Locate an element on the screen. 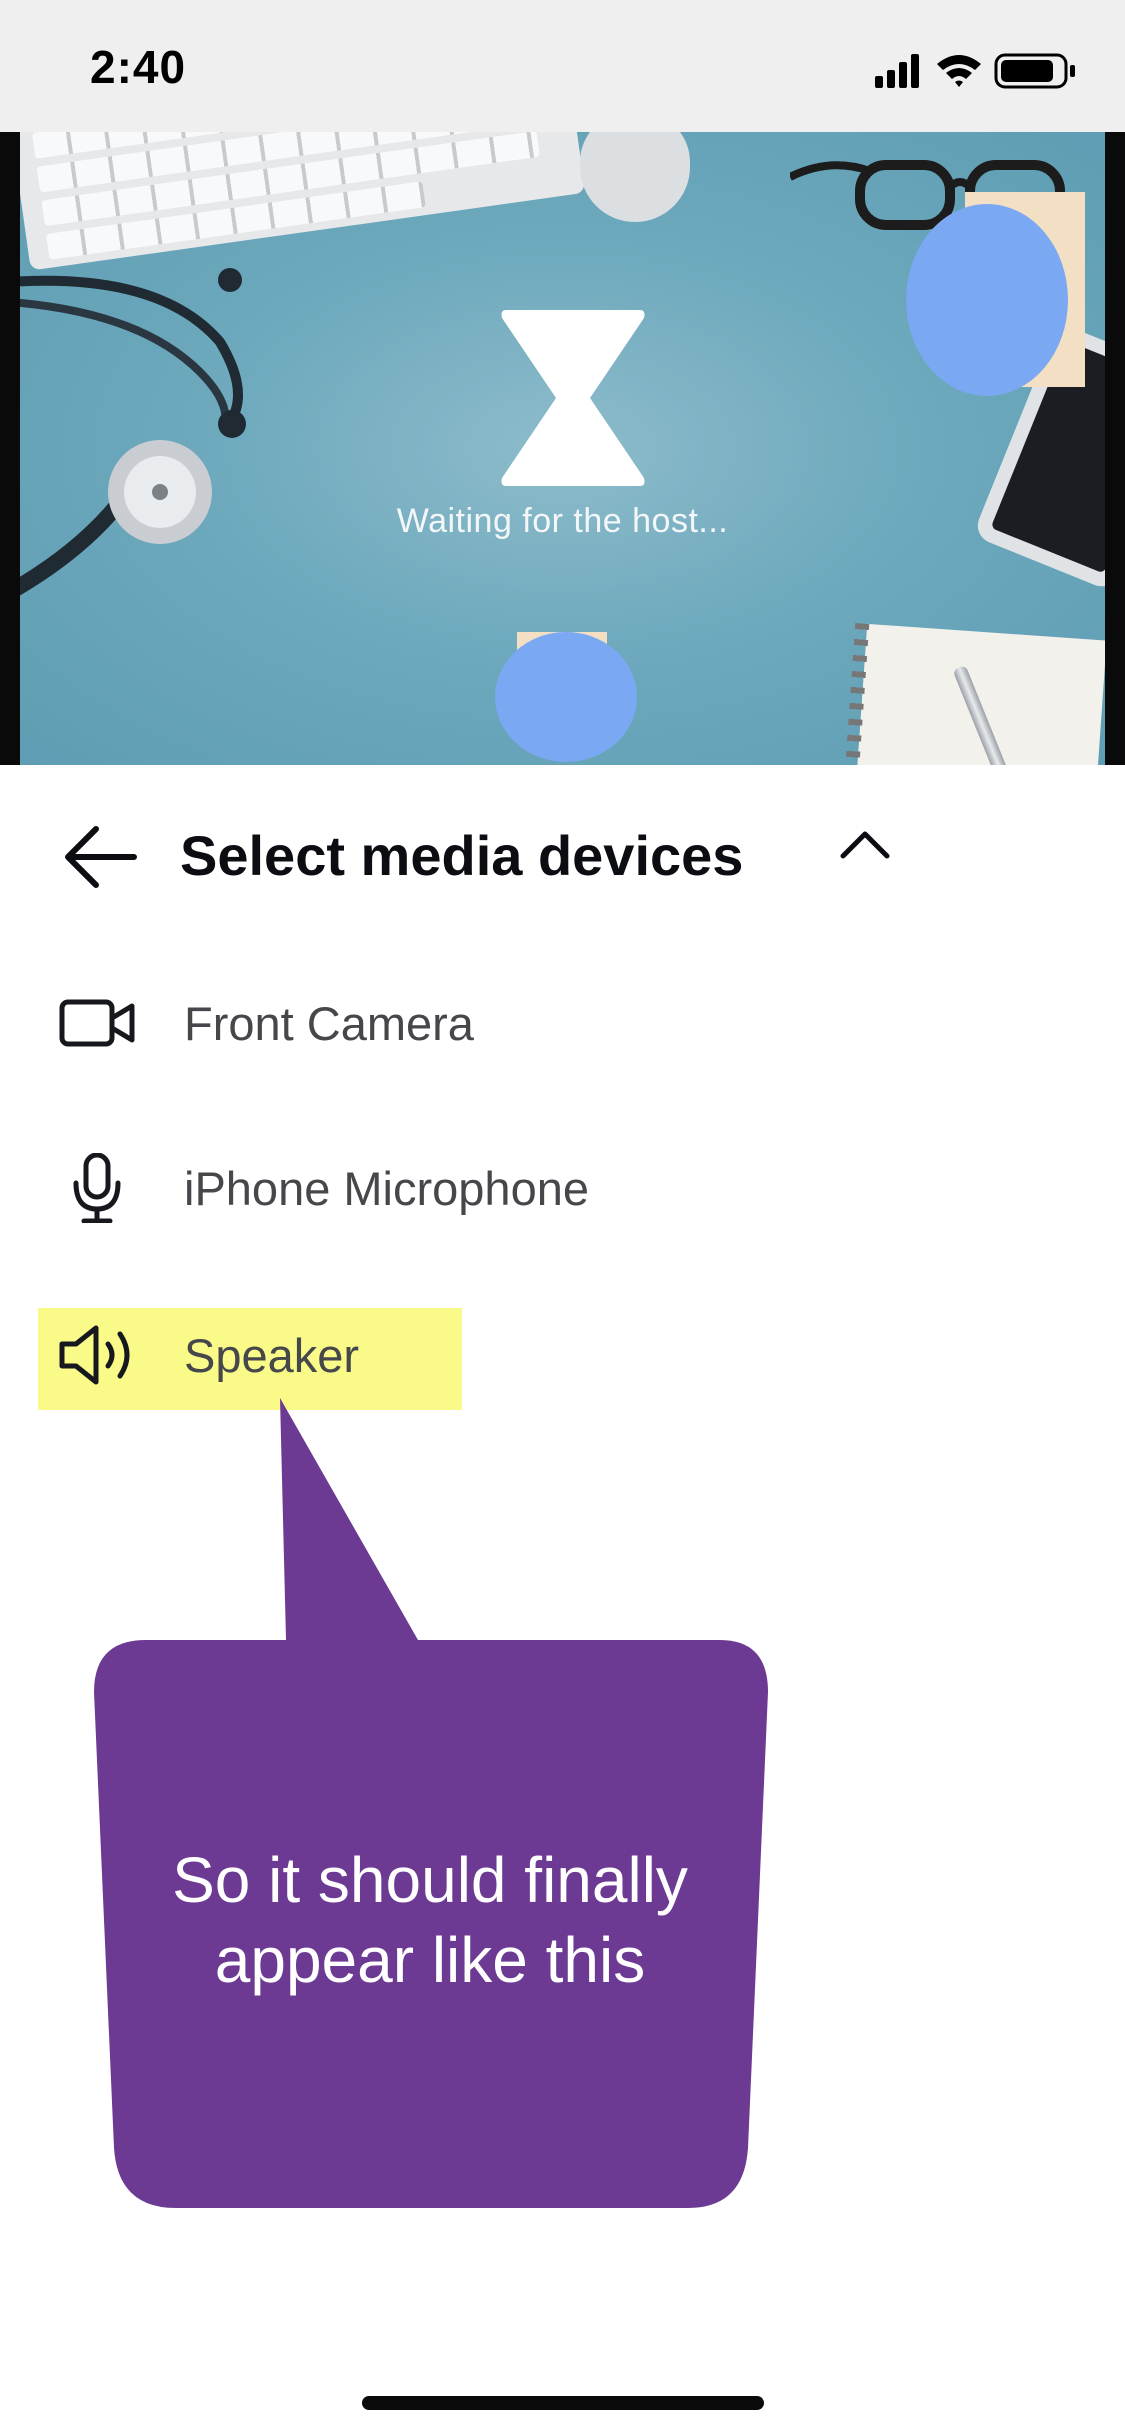  arrow-left-icon is located at coordinates (100, 857).